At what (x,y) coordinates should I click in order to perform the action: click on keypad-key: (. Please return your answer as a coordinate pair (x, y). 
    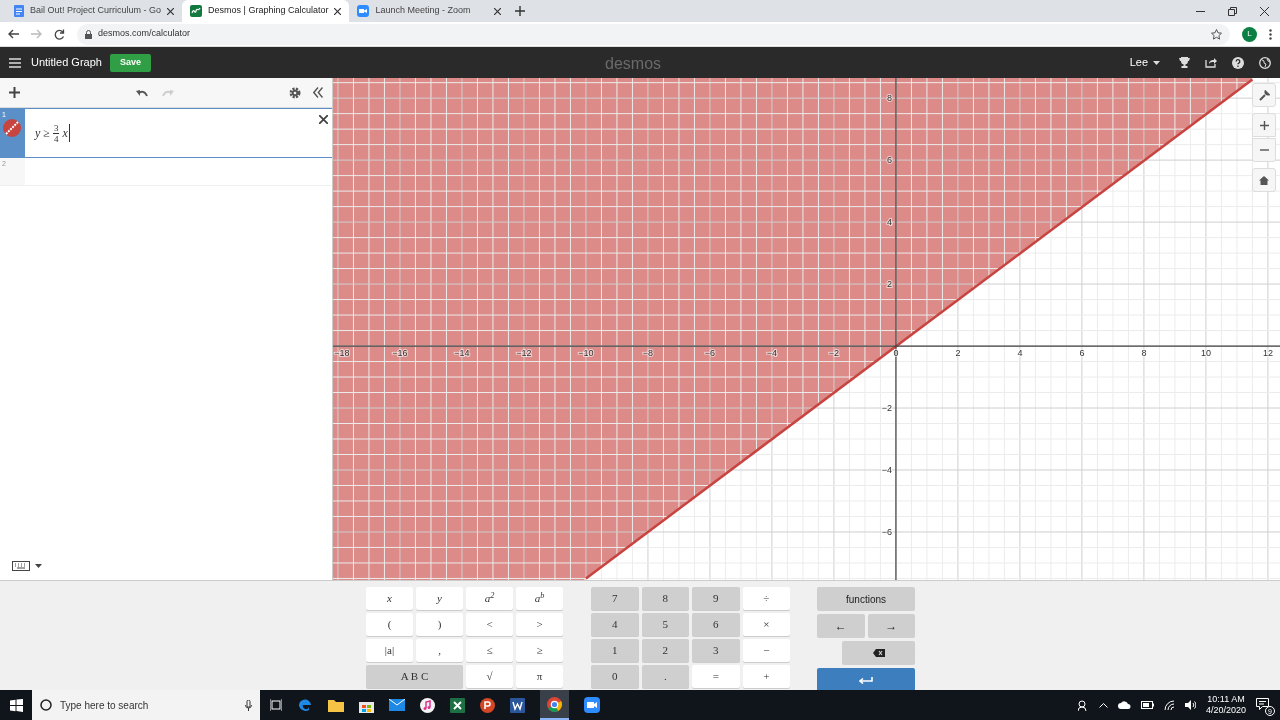
    Looking at the image, I should click on (389, 624).